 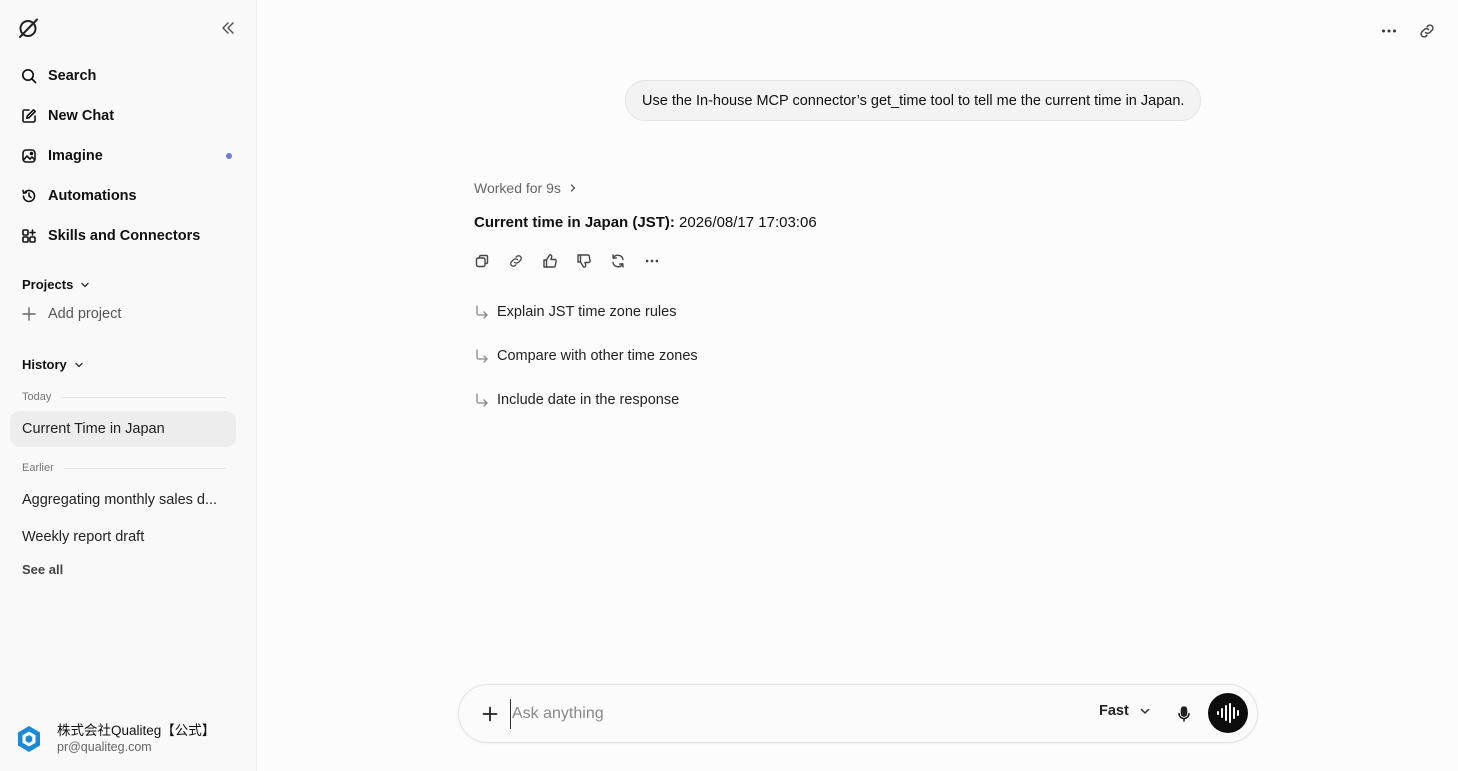 I want to click on nav-search: Search, so click(x=123, y=76).